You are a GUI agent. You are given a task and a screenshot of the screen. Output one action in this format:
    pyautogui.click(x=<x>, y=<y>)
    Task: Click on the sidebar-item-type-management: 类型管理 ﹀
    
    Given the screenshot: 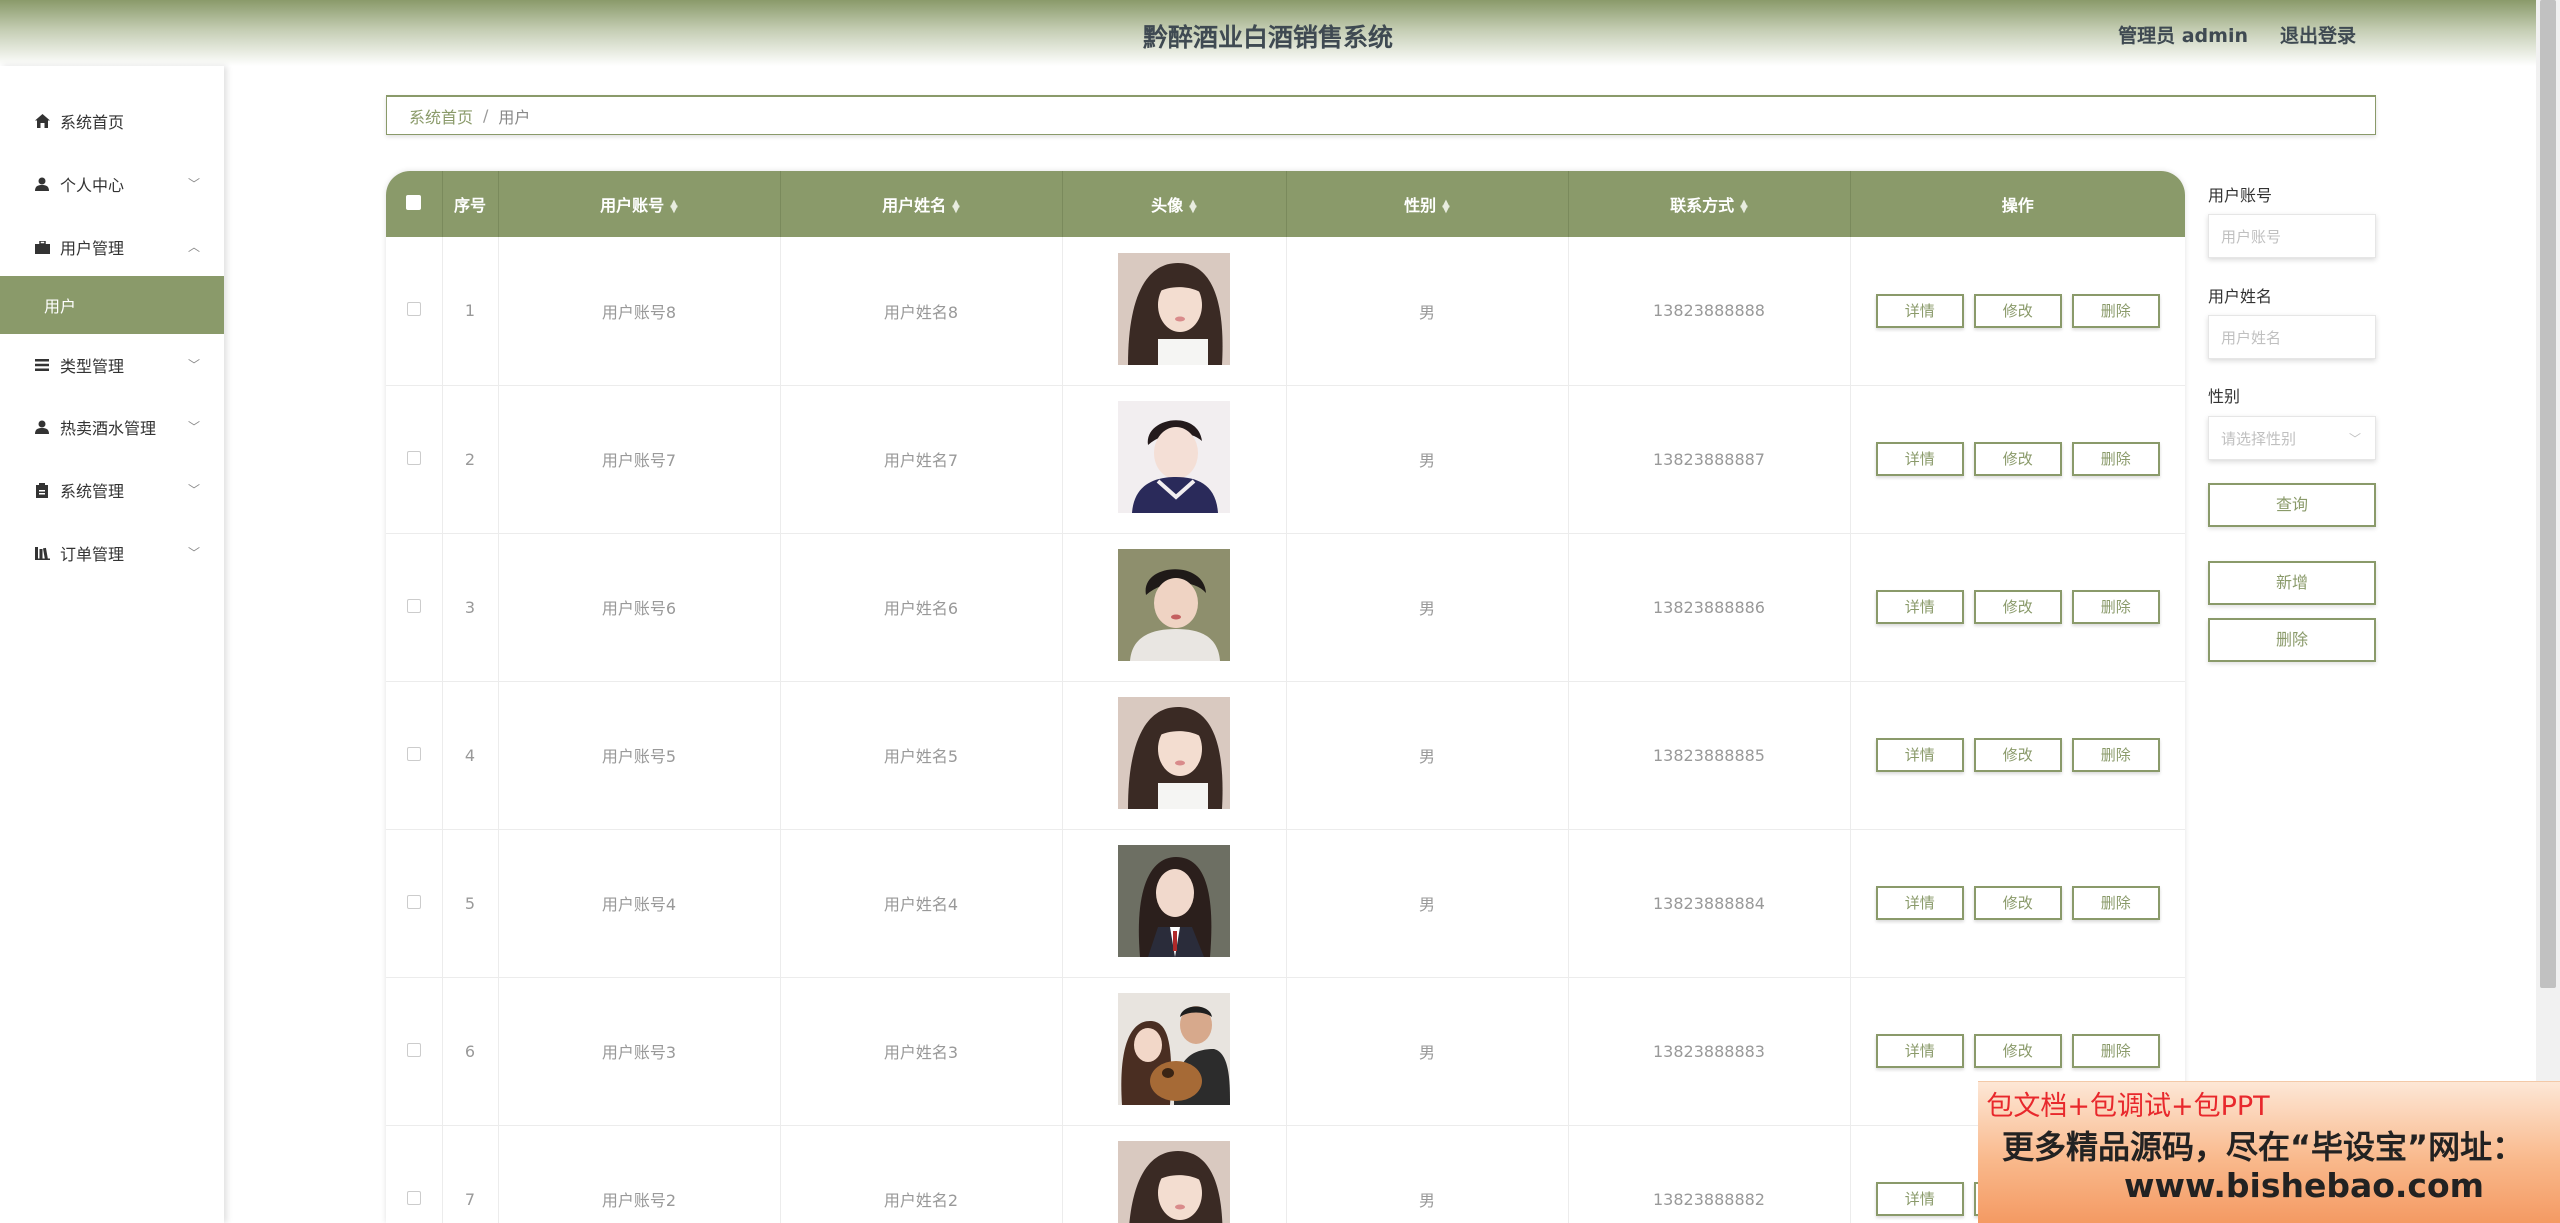 What is the action you would take?
    pyautogui.click(x=112, y=365)
    